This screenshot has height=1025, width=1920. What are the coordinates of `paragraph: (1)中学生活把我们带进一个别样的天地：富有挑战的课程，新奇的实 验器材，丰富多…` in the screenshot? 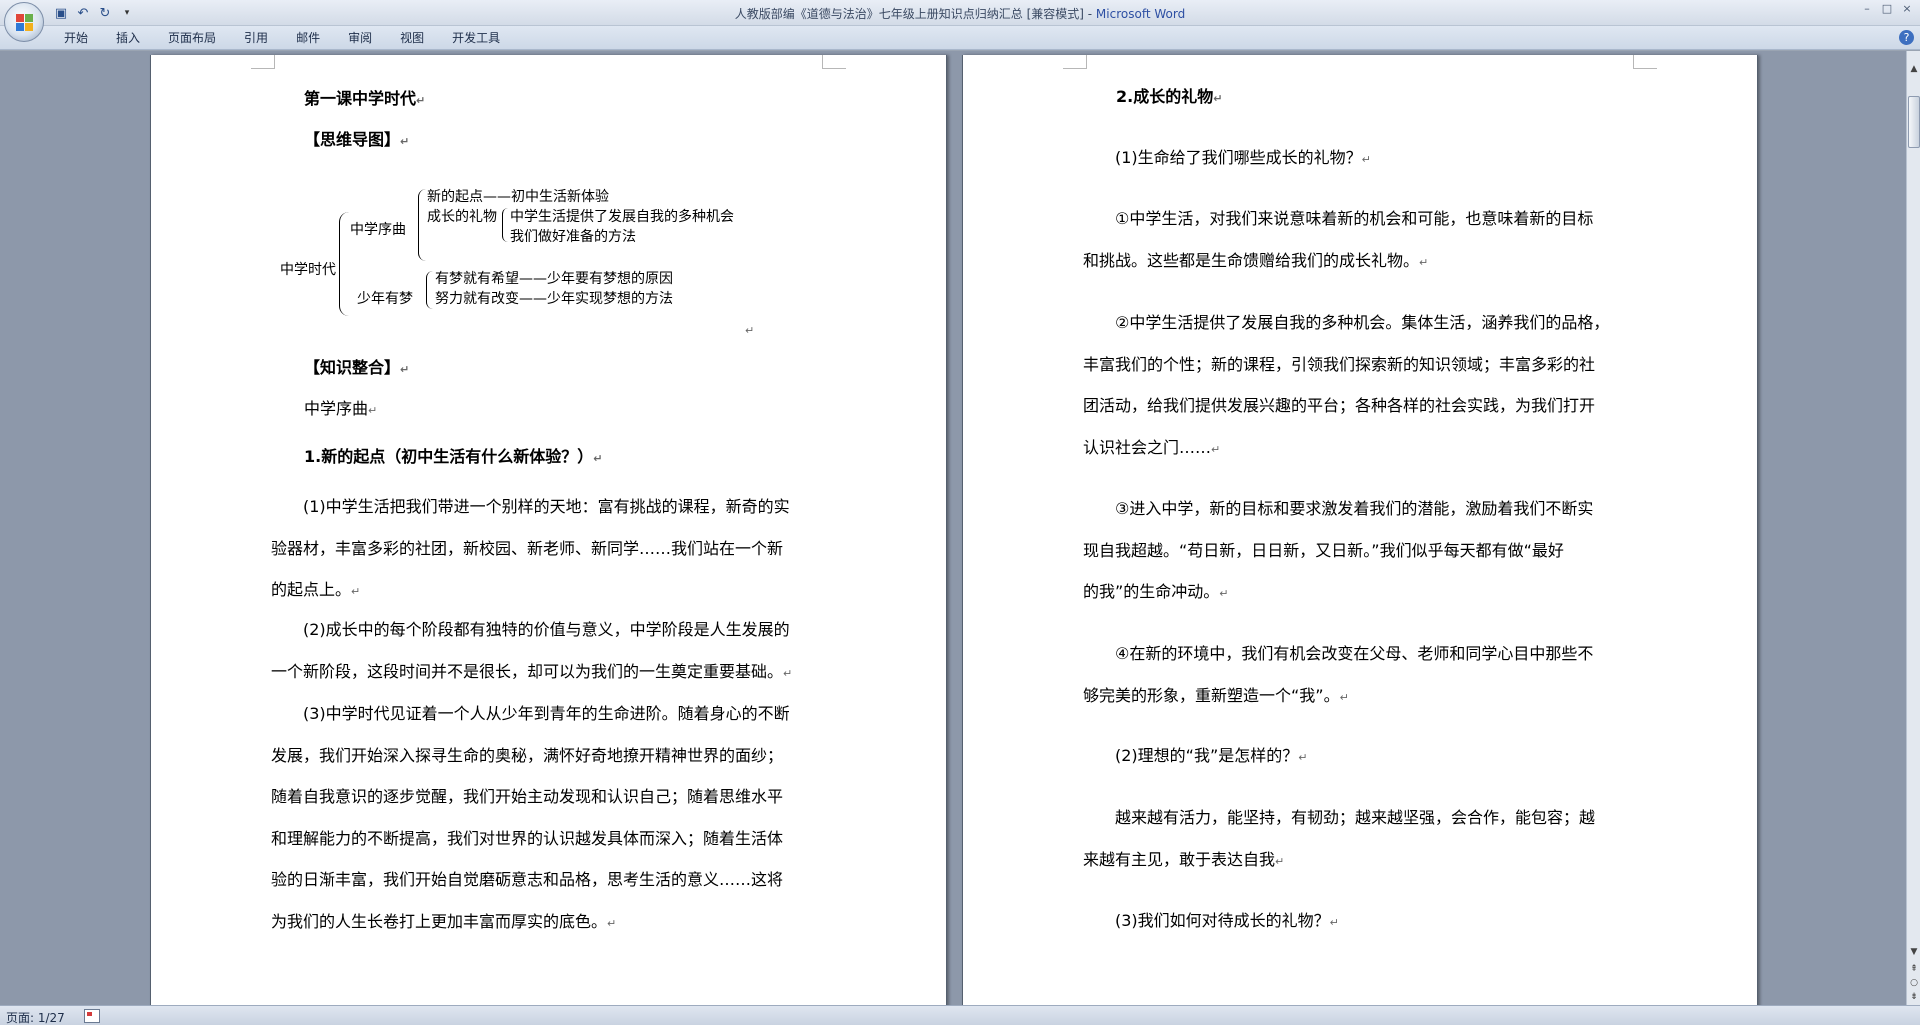 It's located at (530, 549).